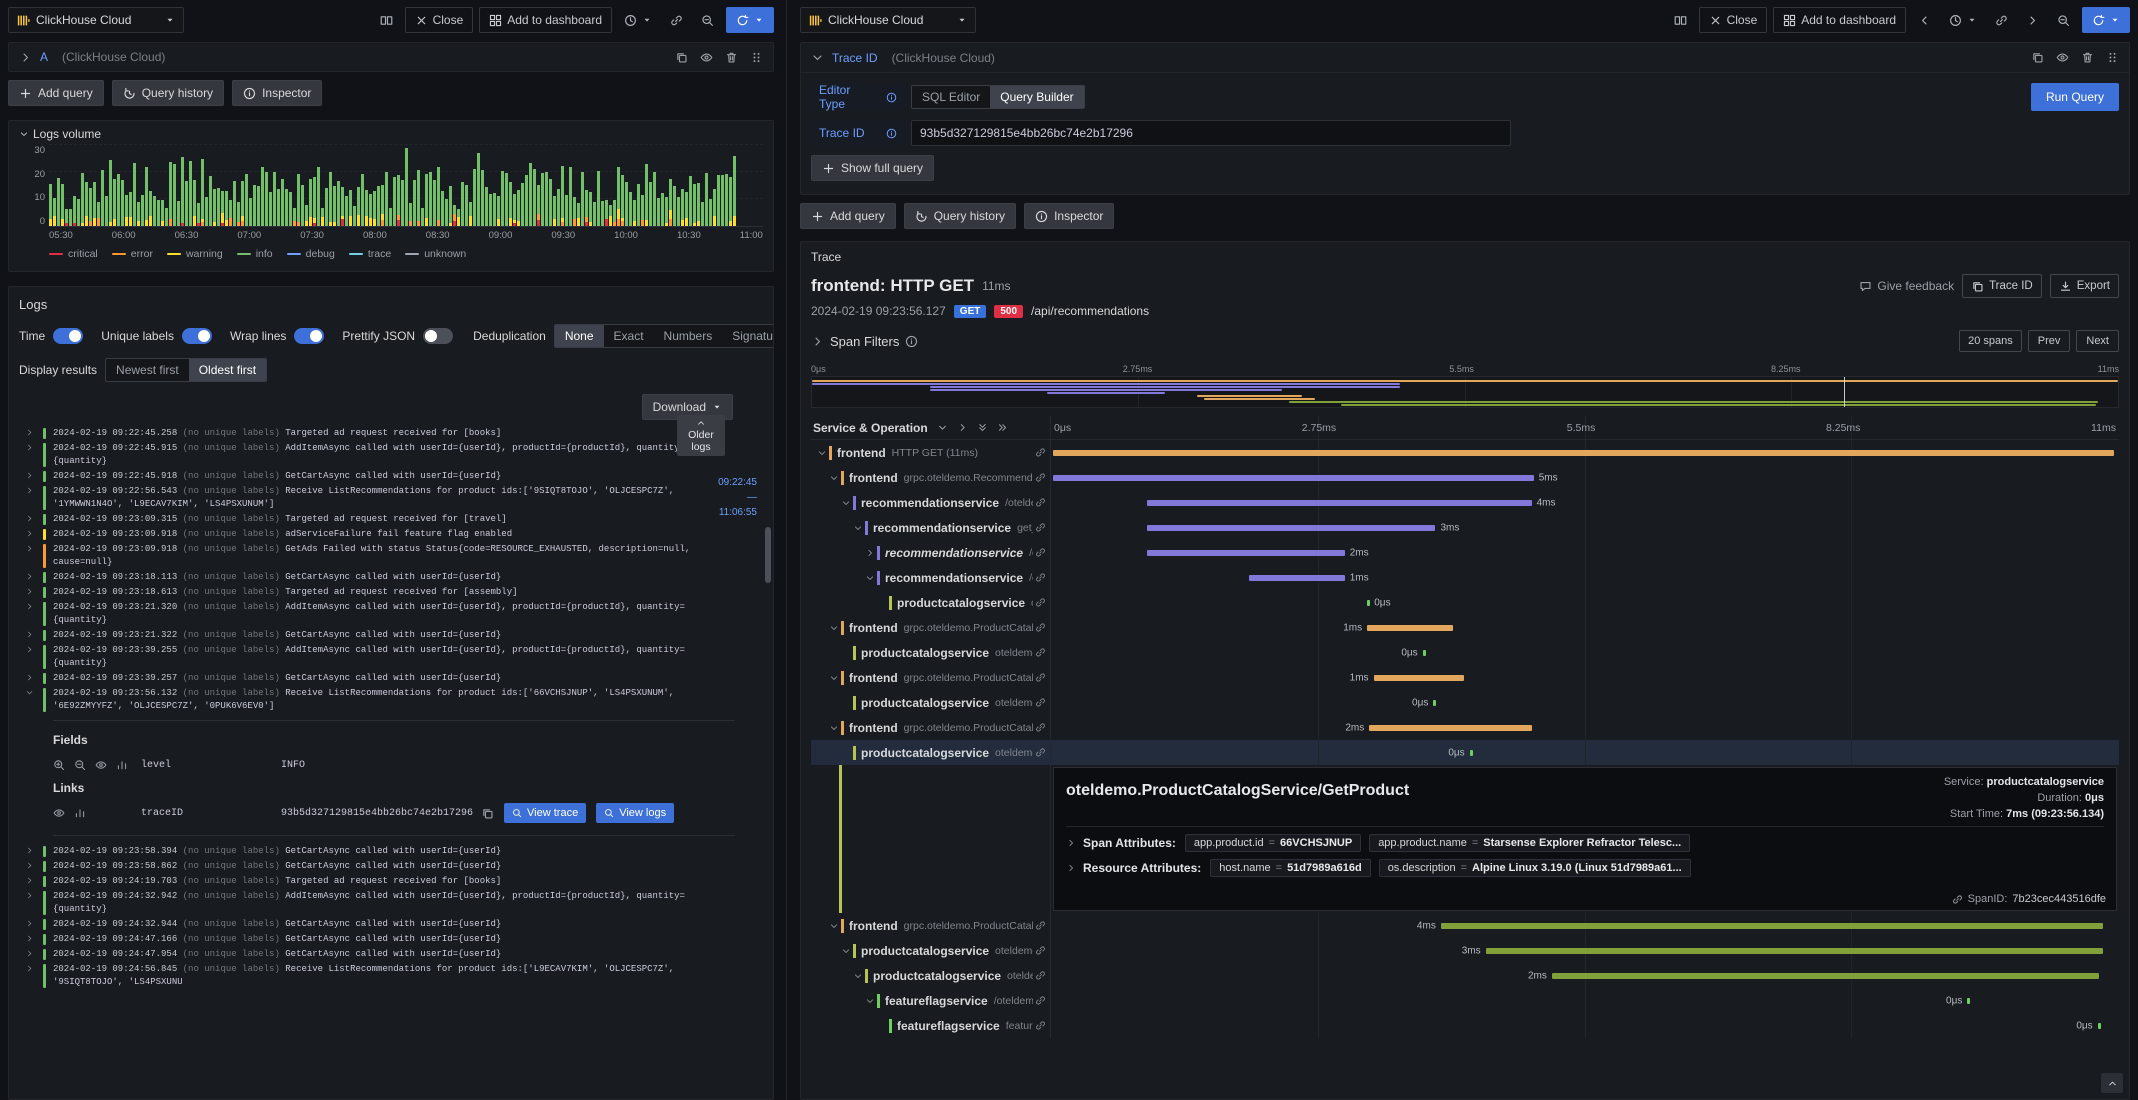  What do you see at coordinates (254, 254) in the screenshot?
I see `legend-item-info: info` at bounding box center [254, 254].